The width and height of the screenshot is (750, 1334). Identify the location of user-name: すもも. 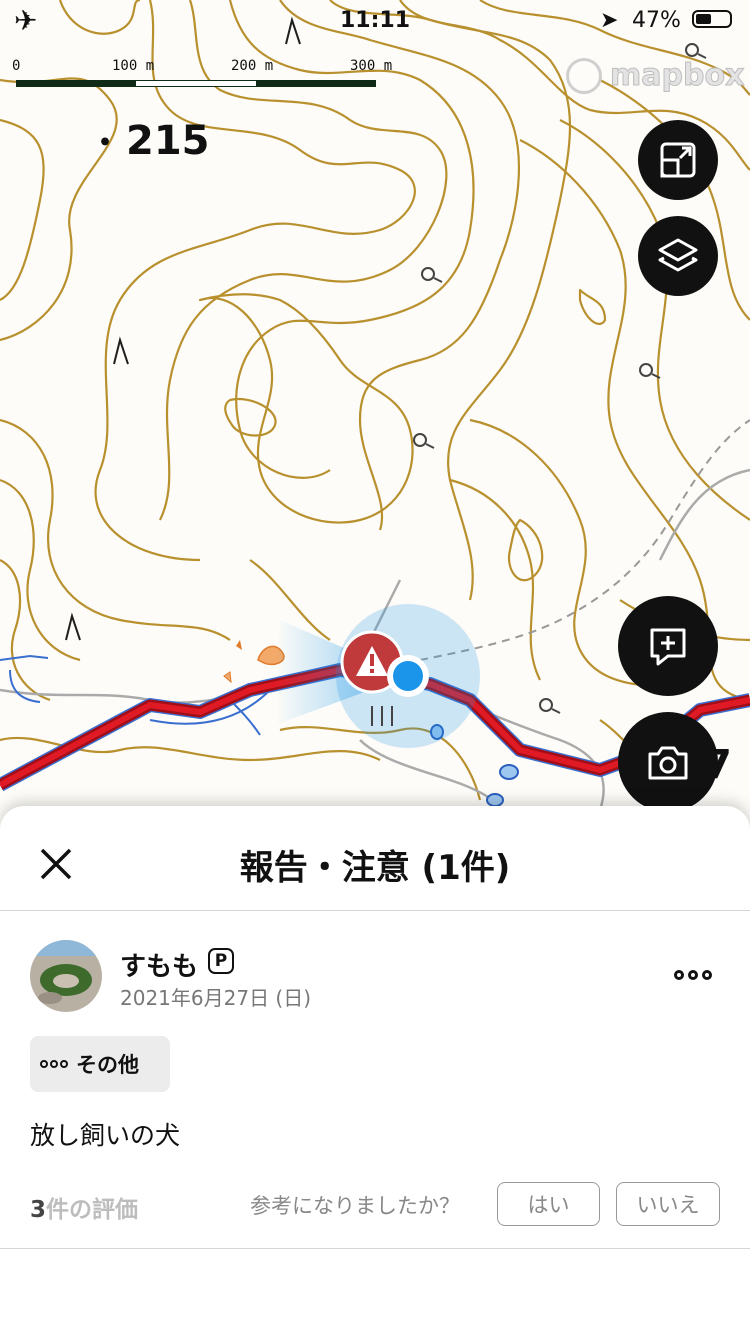
(159, 964).